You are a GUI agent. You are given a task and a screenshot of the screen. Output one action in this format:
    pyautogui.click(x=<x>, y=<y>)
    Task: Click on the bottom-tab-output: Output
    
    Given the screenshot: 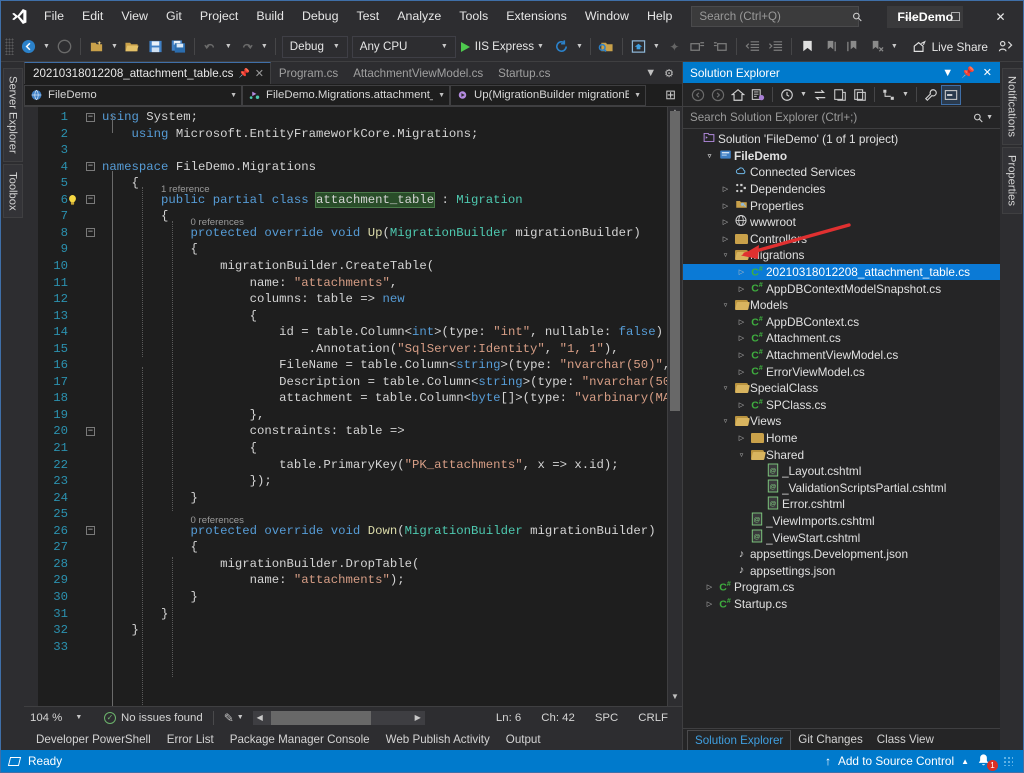 What is the action you would take?
    pyautogui.click(x=523, y=739)
    